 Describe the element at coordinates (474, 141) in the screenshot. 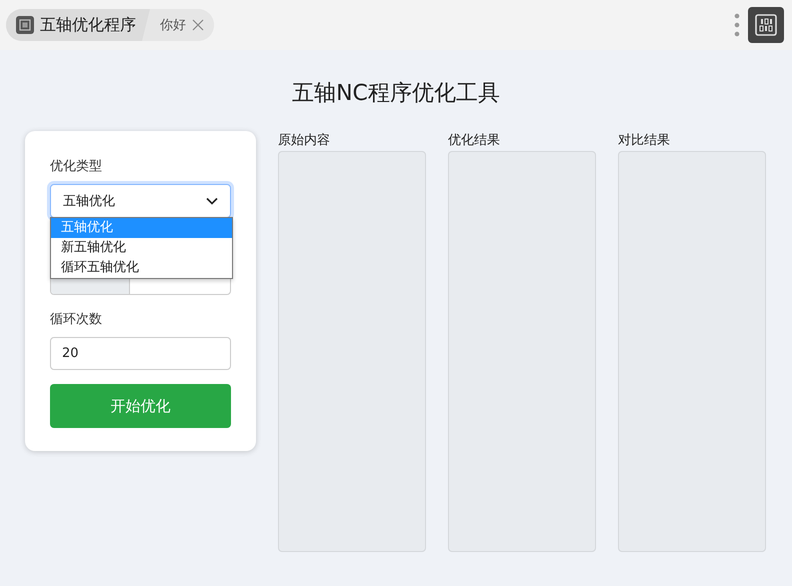

I see `panel-label: 优化结果` at that location.